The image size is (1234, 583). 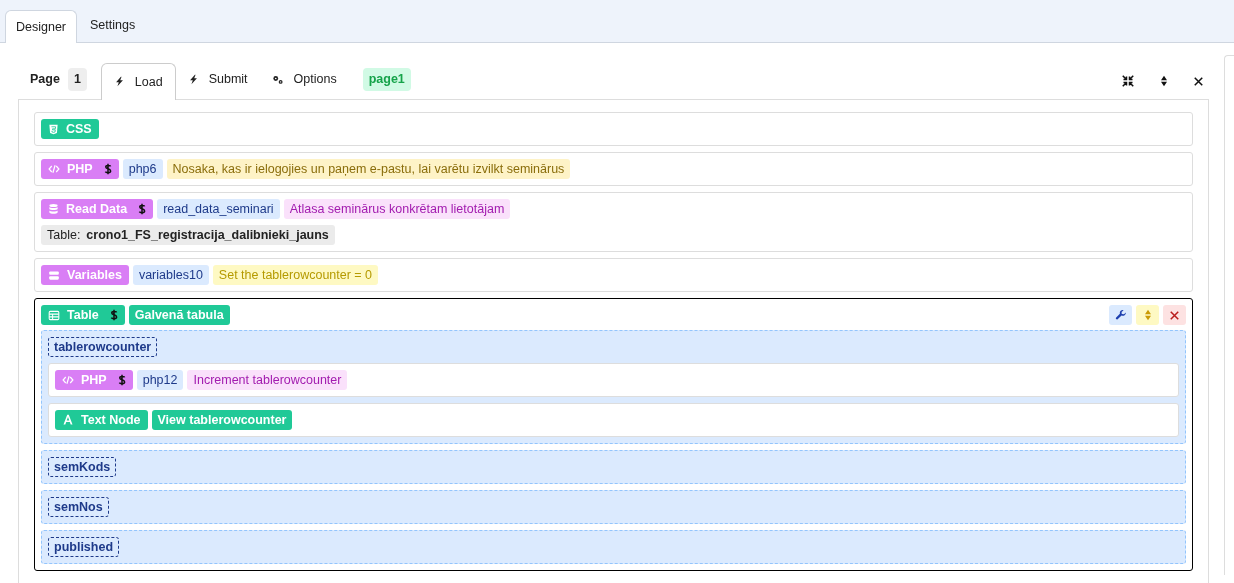 What do you see at coordinates (54, 275) in the screenshot?
I see `server-icon` at bounding box center [54, 275].